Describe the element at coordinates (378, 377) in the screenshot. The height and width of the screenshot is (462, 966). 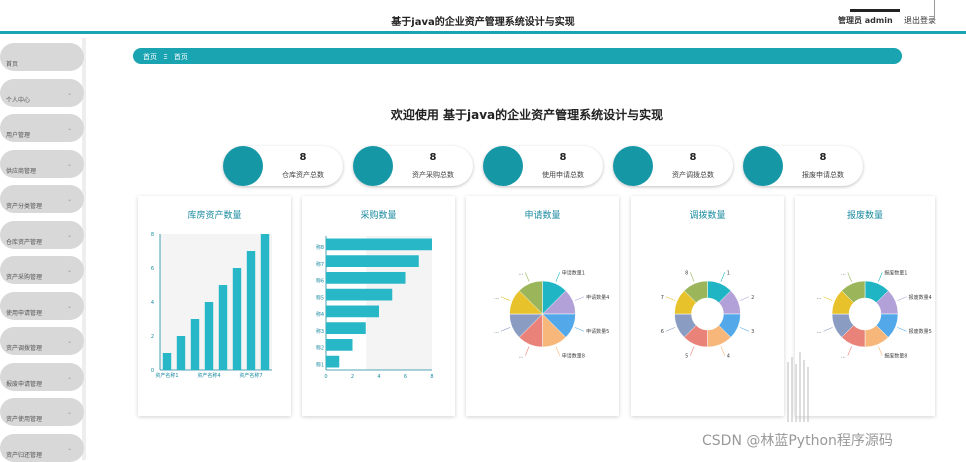
I see `x-tick-label: 4` at that location.